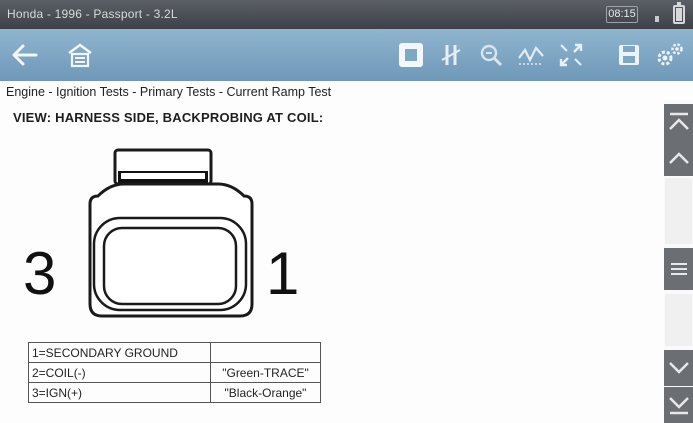 The height and width of the screenshot is (423, 693). I want to click on wire-cell: "Black-Orange", so click(265, 392).